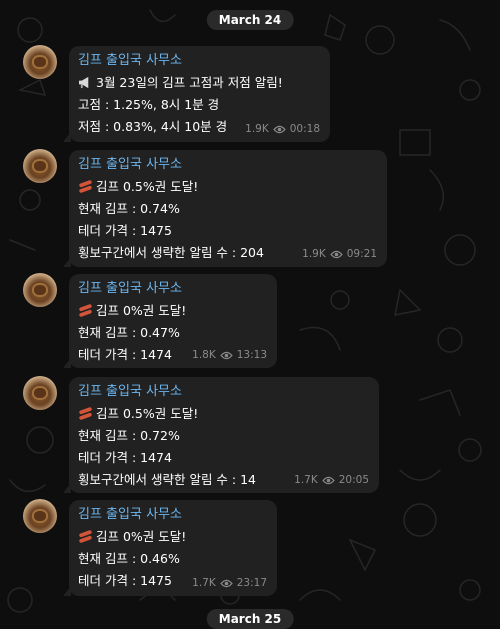  Describe the element at coordinates (250, 619) in the screenshot. I see `date-separator: March 25` at that location.